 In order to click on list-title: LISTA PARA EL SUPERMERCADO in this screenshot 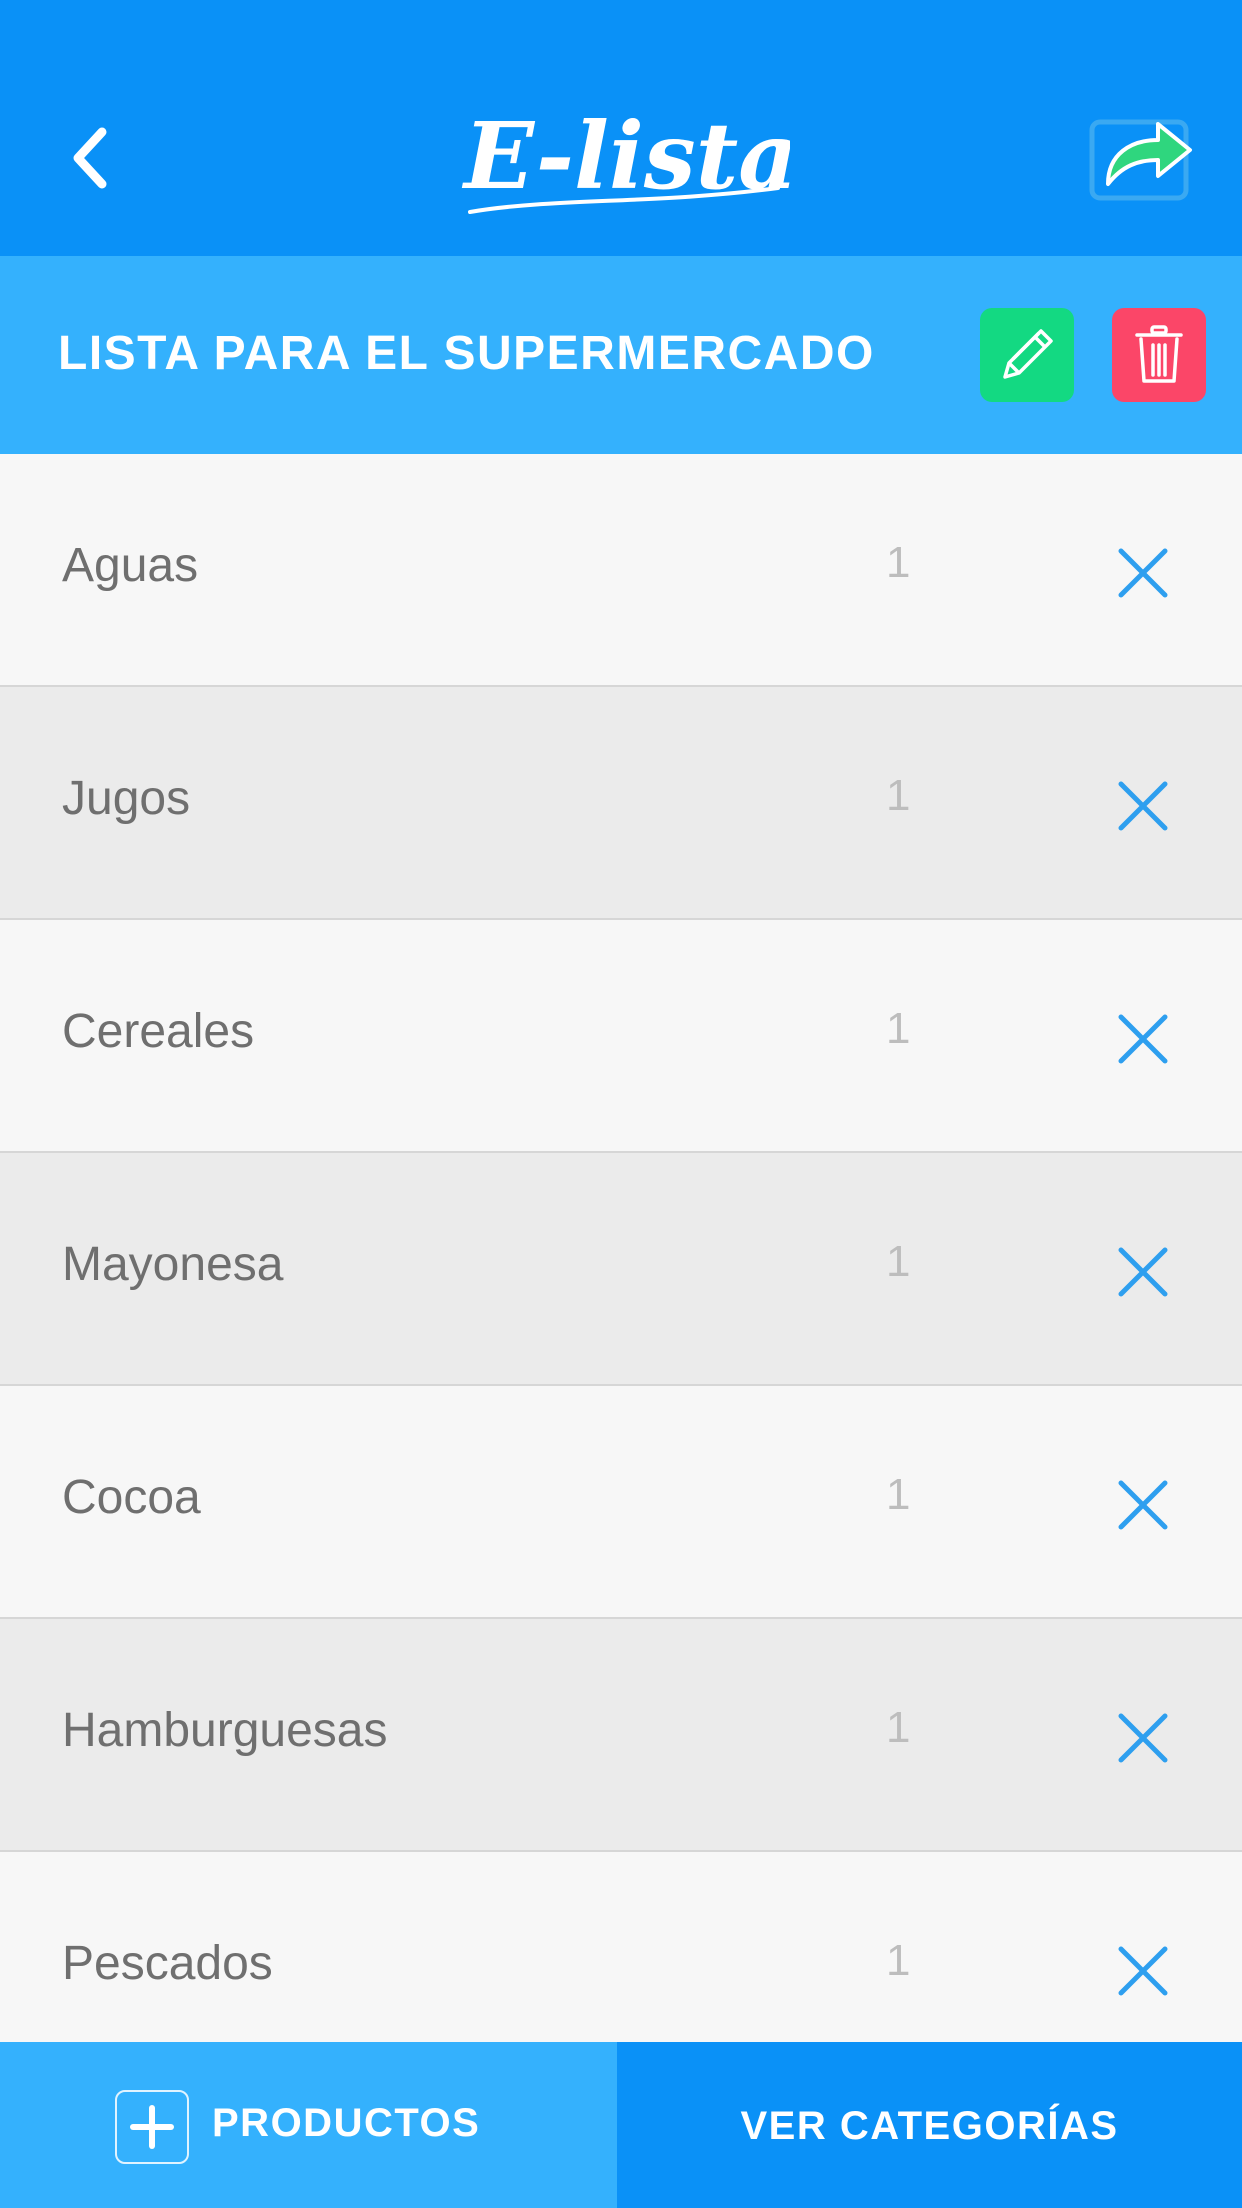, I will do `click(466, 353)`.